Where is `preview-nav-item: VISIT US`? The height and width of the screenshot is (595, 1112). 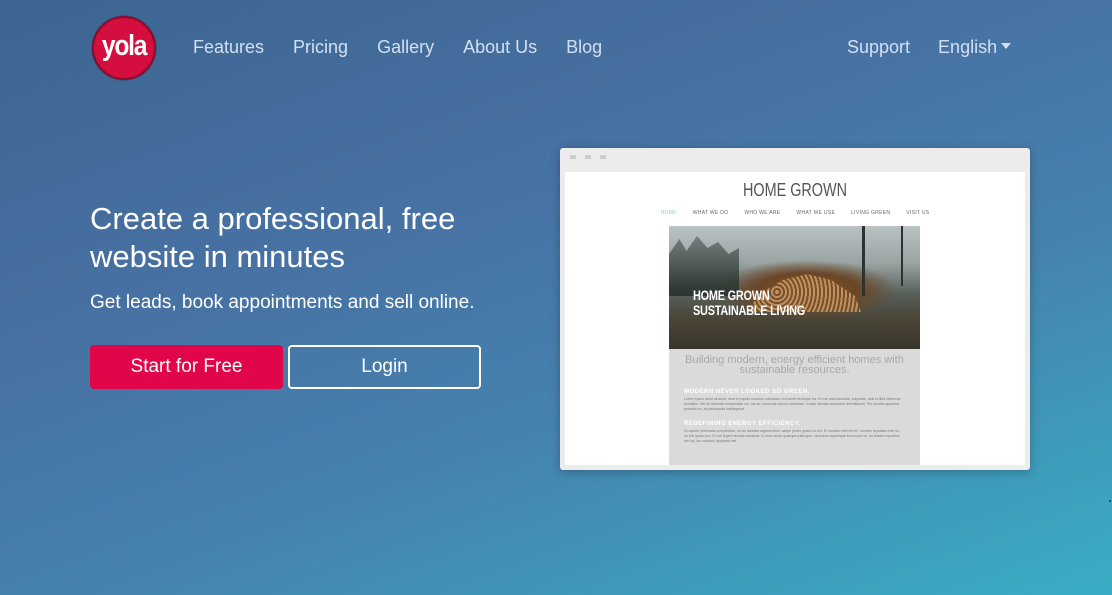 preview-nav-item: VISIT US is located at coordinates (918, 213).